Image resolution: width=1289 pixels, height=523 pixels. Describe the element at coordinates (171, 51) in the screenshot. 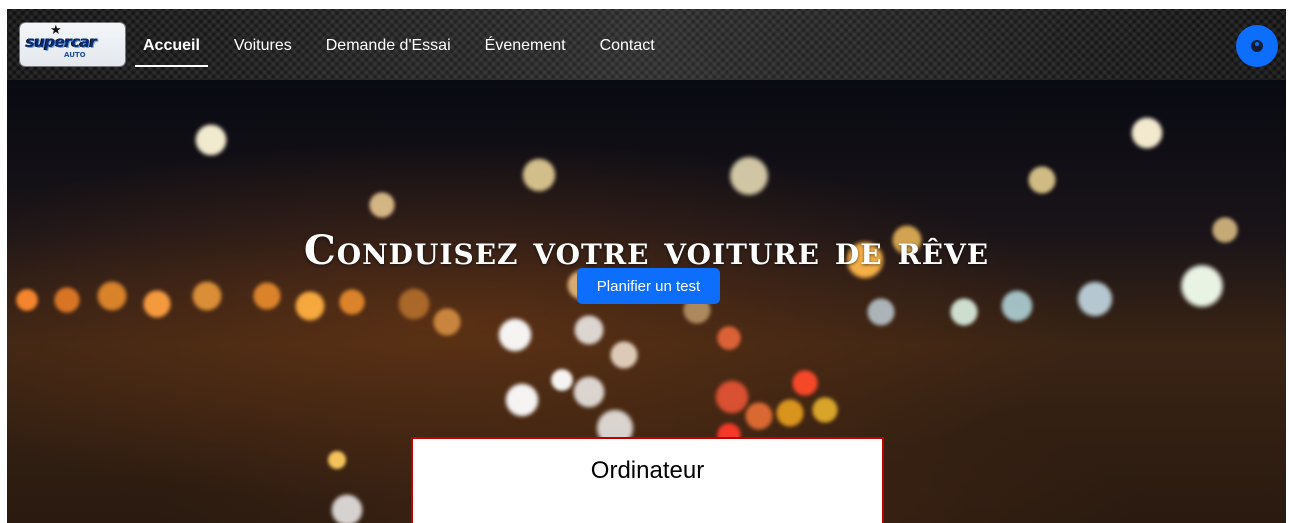

I see `nav-link-accueil: Accueil` at that location.